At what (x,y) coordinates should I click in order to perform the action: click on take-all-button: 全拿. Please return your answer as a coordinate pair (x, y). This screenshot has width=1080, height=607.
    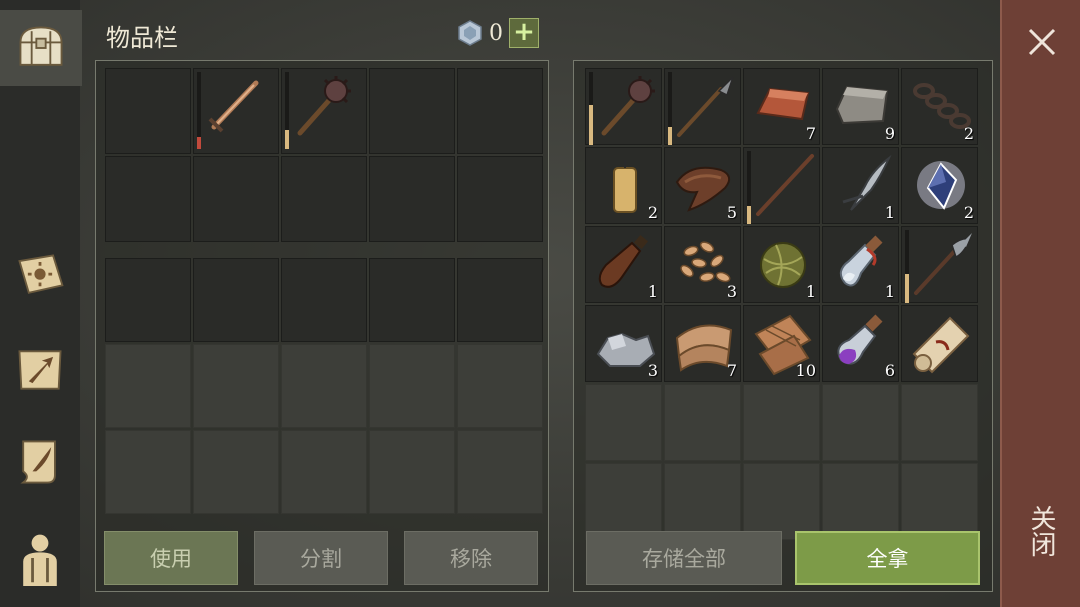
    Looking at the image, I should click on (887, 558).